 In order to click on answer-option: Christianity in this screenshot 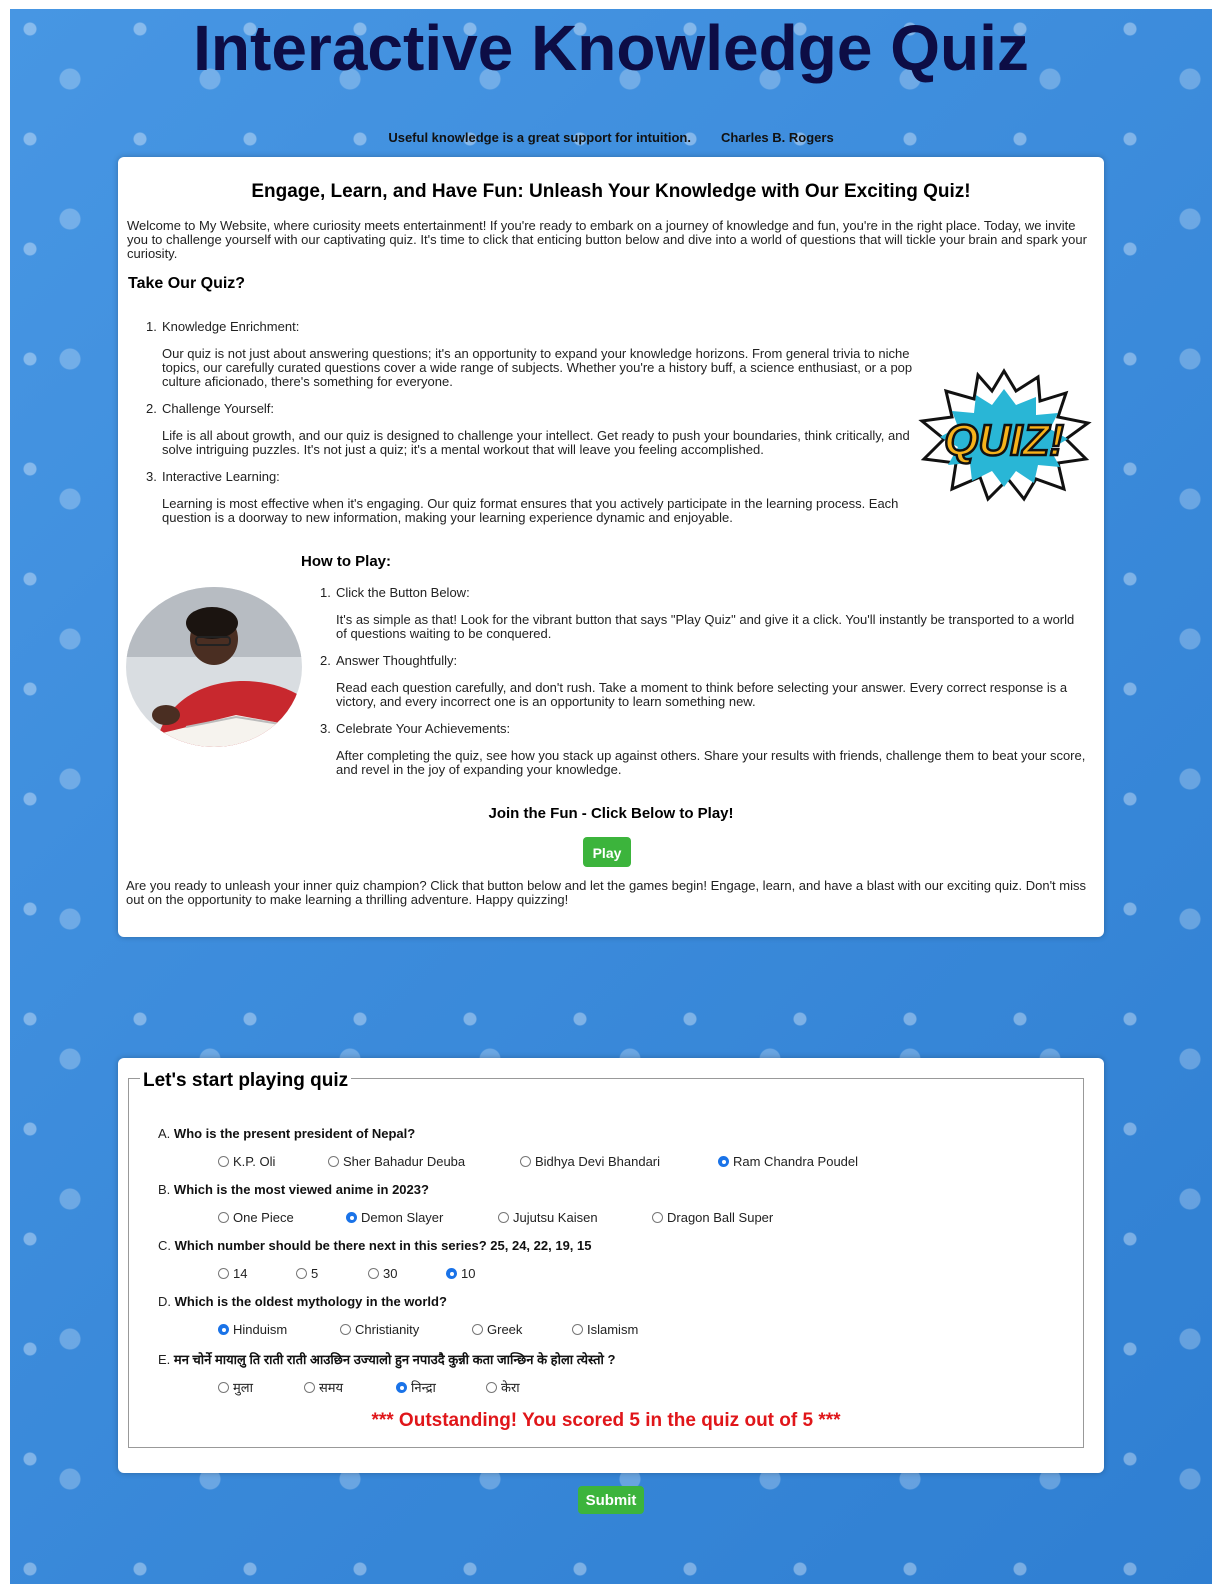, I will do `click(379, 1329)`.